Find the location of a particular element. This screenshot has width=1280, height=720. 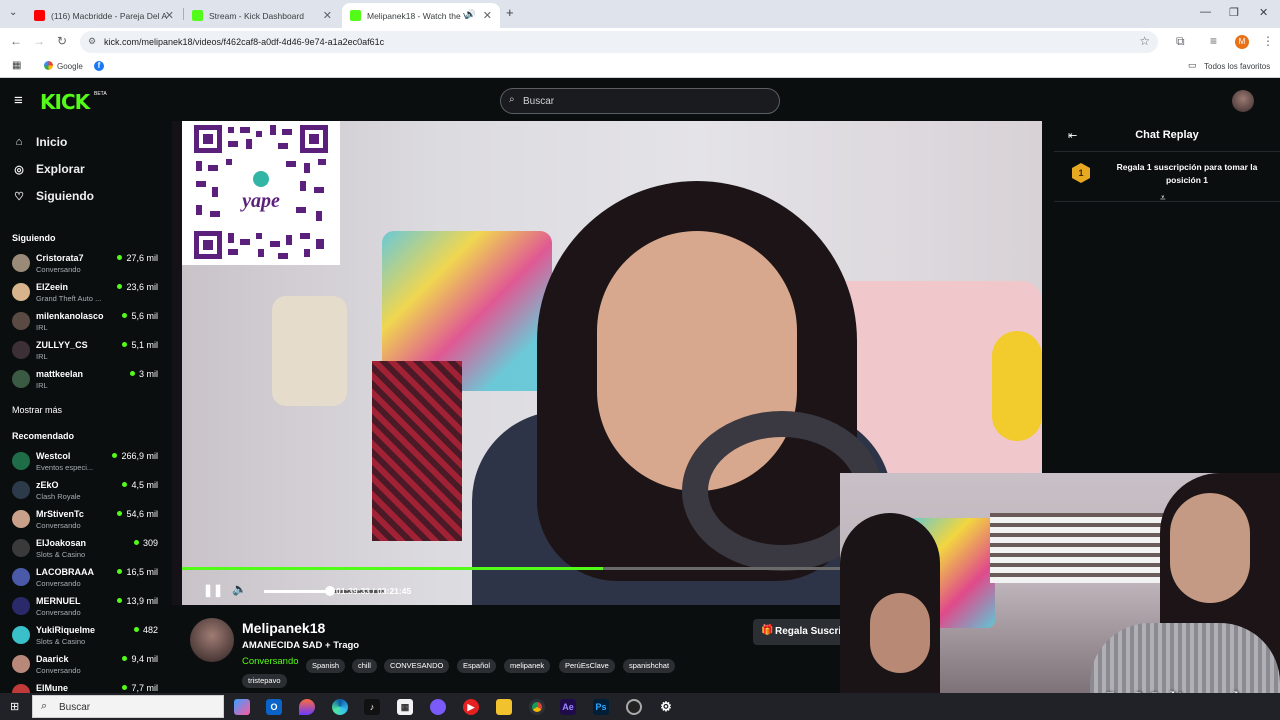

viewer-count: 4,5 mil is located at coordinates (140, 485).